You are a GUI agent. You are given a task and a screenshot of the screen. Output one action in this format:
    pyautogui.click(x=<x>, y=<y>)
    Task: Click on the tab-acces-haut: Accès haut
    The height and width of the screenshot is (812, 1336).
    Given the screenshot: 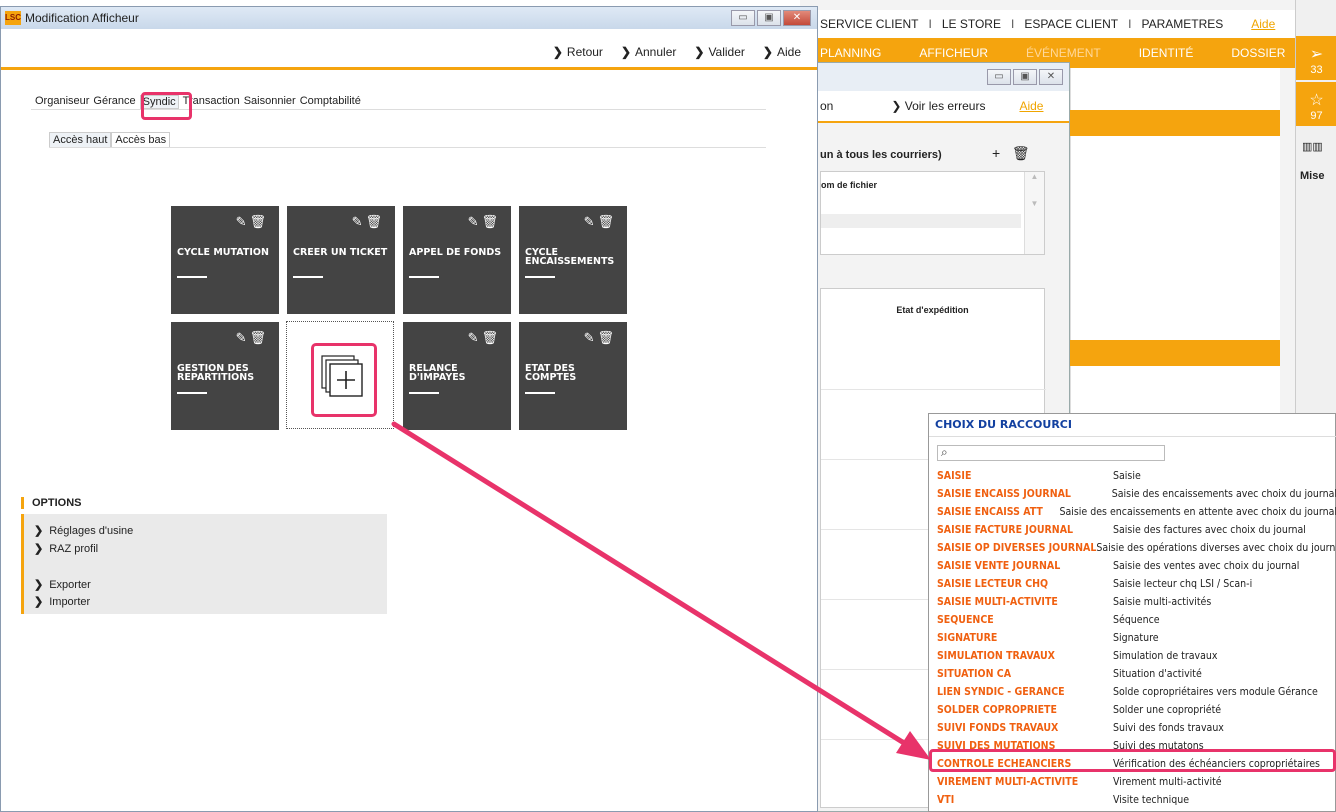 What is the action you would take?
    pyautogui.click(x=80, y=140)
    